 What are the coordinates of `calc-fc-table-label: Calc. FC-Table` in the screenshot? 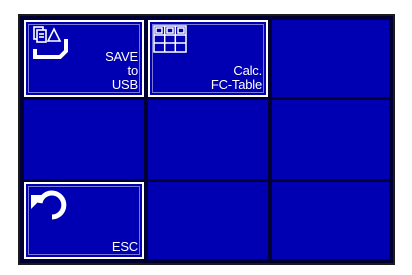 It's located at (236, 77).